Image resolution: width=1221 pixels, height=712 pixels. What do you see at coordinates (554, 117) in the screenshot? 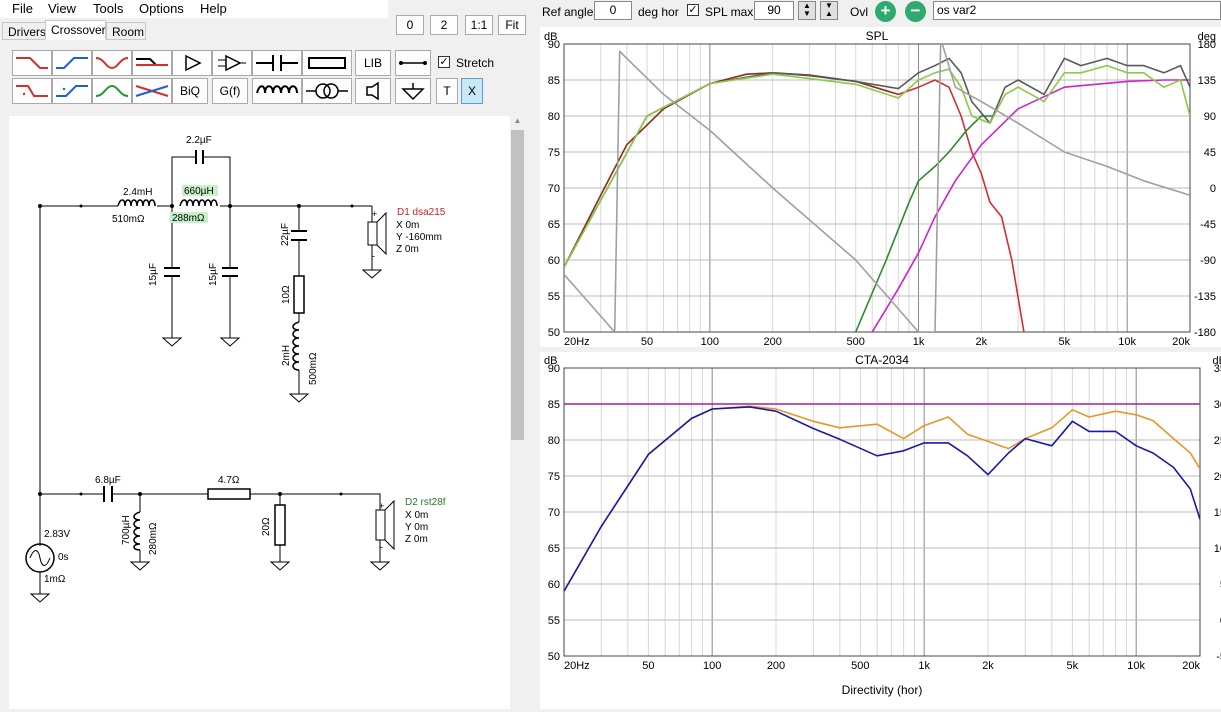
I see `y-tick-label: 80` at bounding box center [554, 117].